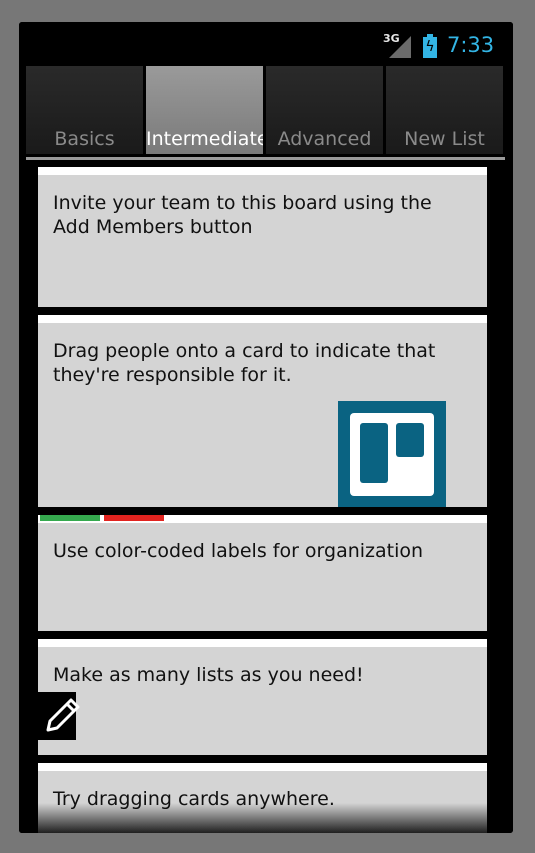 The width and height of the screenshot is (535, 853). Describe the element at coordinates (238, 551) in the screenshot. I see `card-text: Use color-coded labels for organization` at that location.